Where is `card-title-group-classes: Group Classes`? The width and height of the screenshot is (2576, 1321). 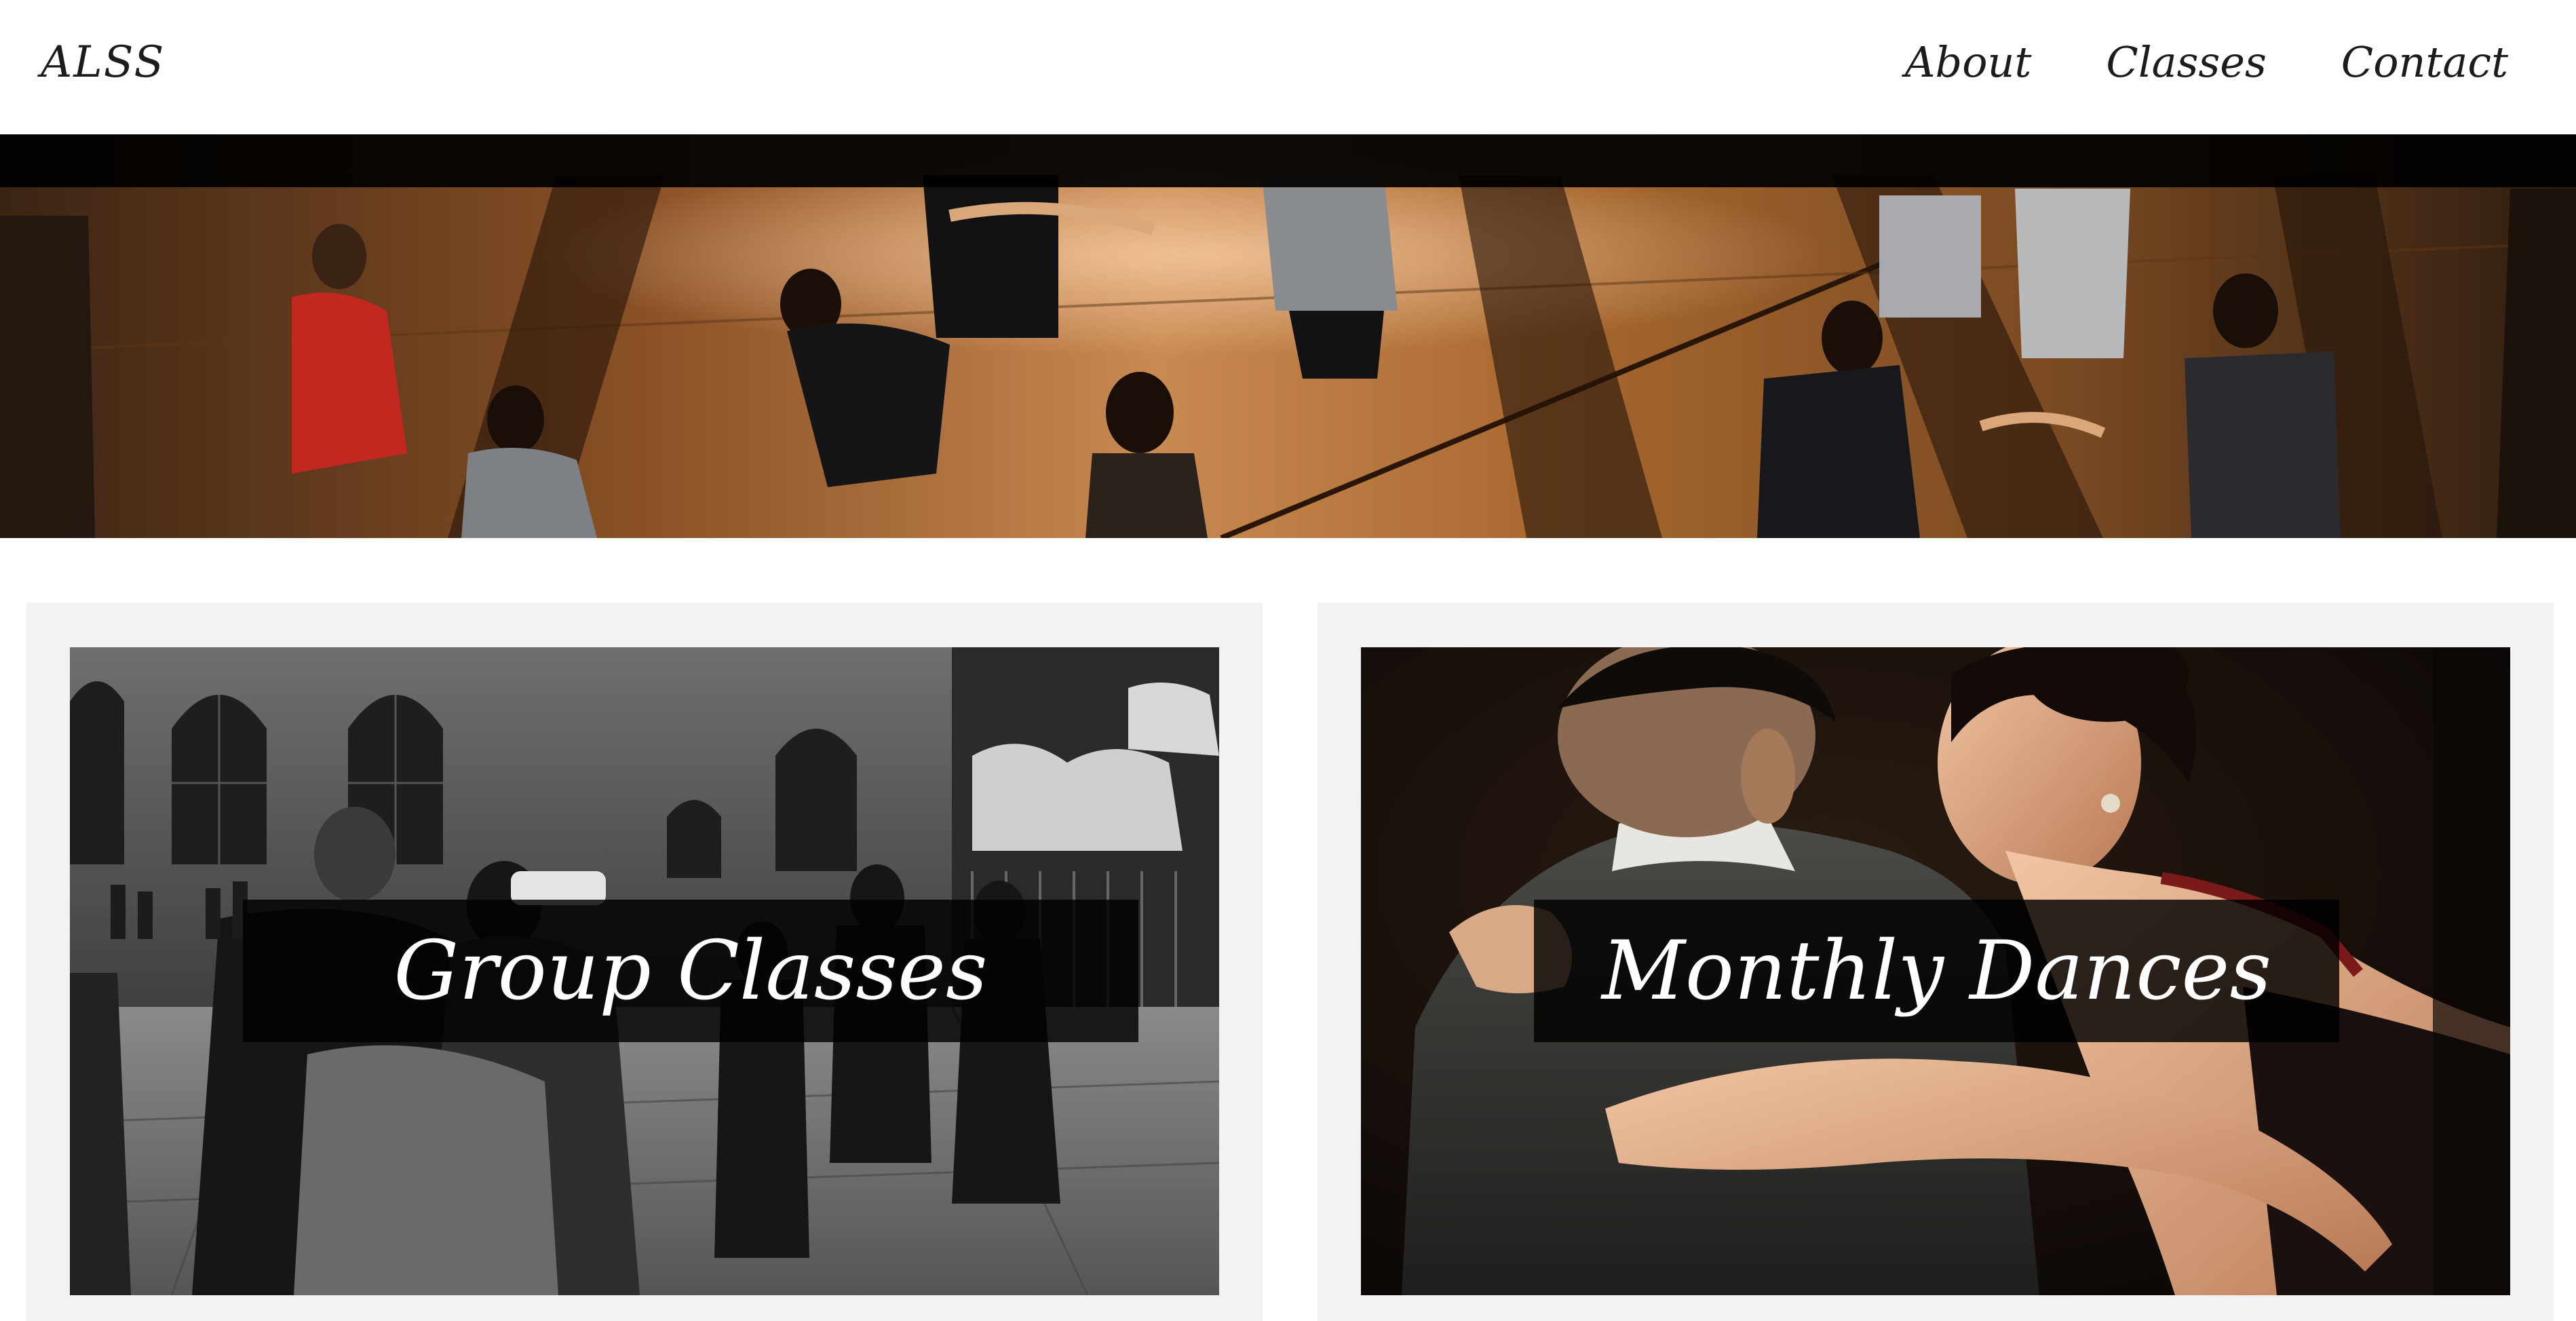 card-title-group-classes: Group Classes is located at coordinates (690, 971).